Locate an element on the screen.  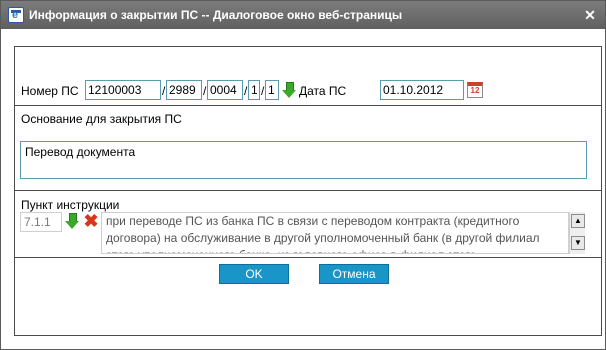
ps-number-part2-input is located at coordinates (184, 90).